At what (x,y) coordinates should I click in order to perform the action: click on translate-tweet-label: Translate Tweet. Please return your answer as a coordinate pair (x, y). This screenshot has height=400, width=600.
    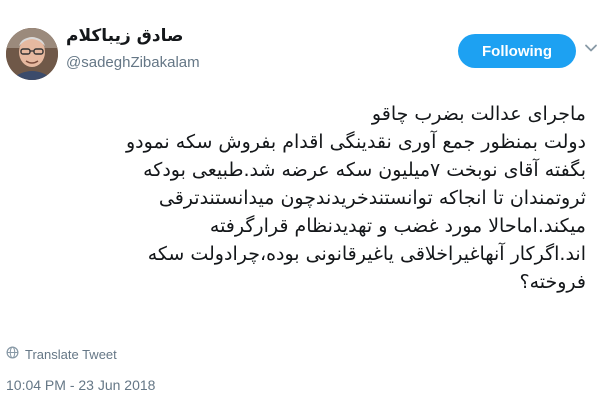
    Looking at the image, I should click on (71, 354).